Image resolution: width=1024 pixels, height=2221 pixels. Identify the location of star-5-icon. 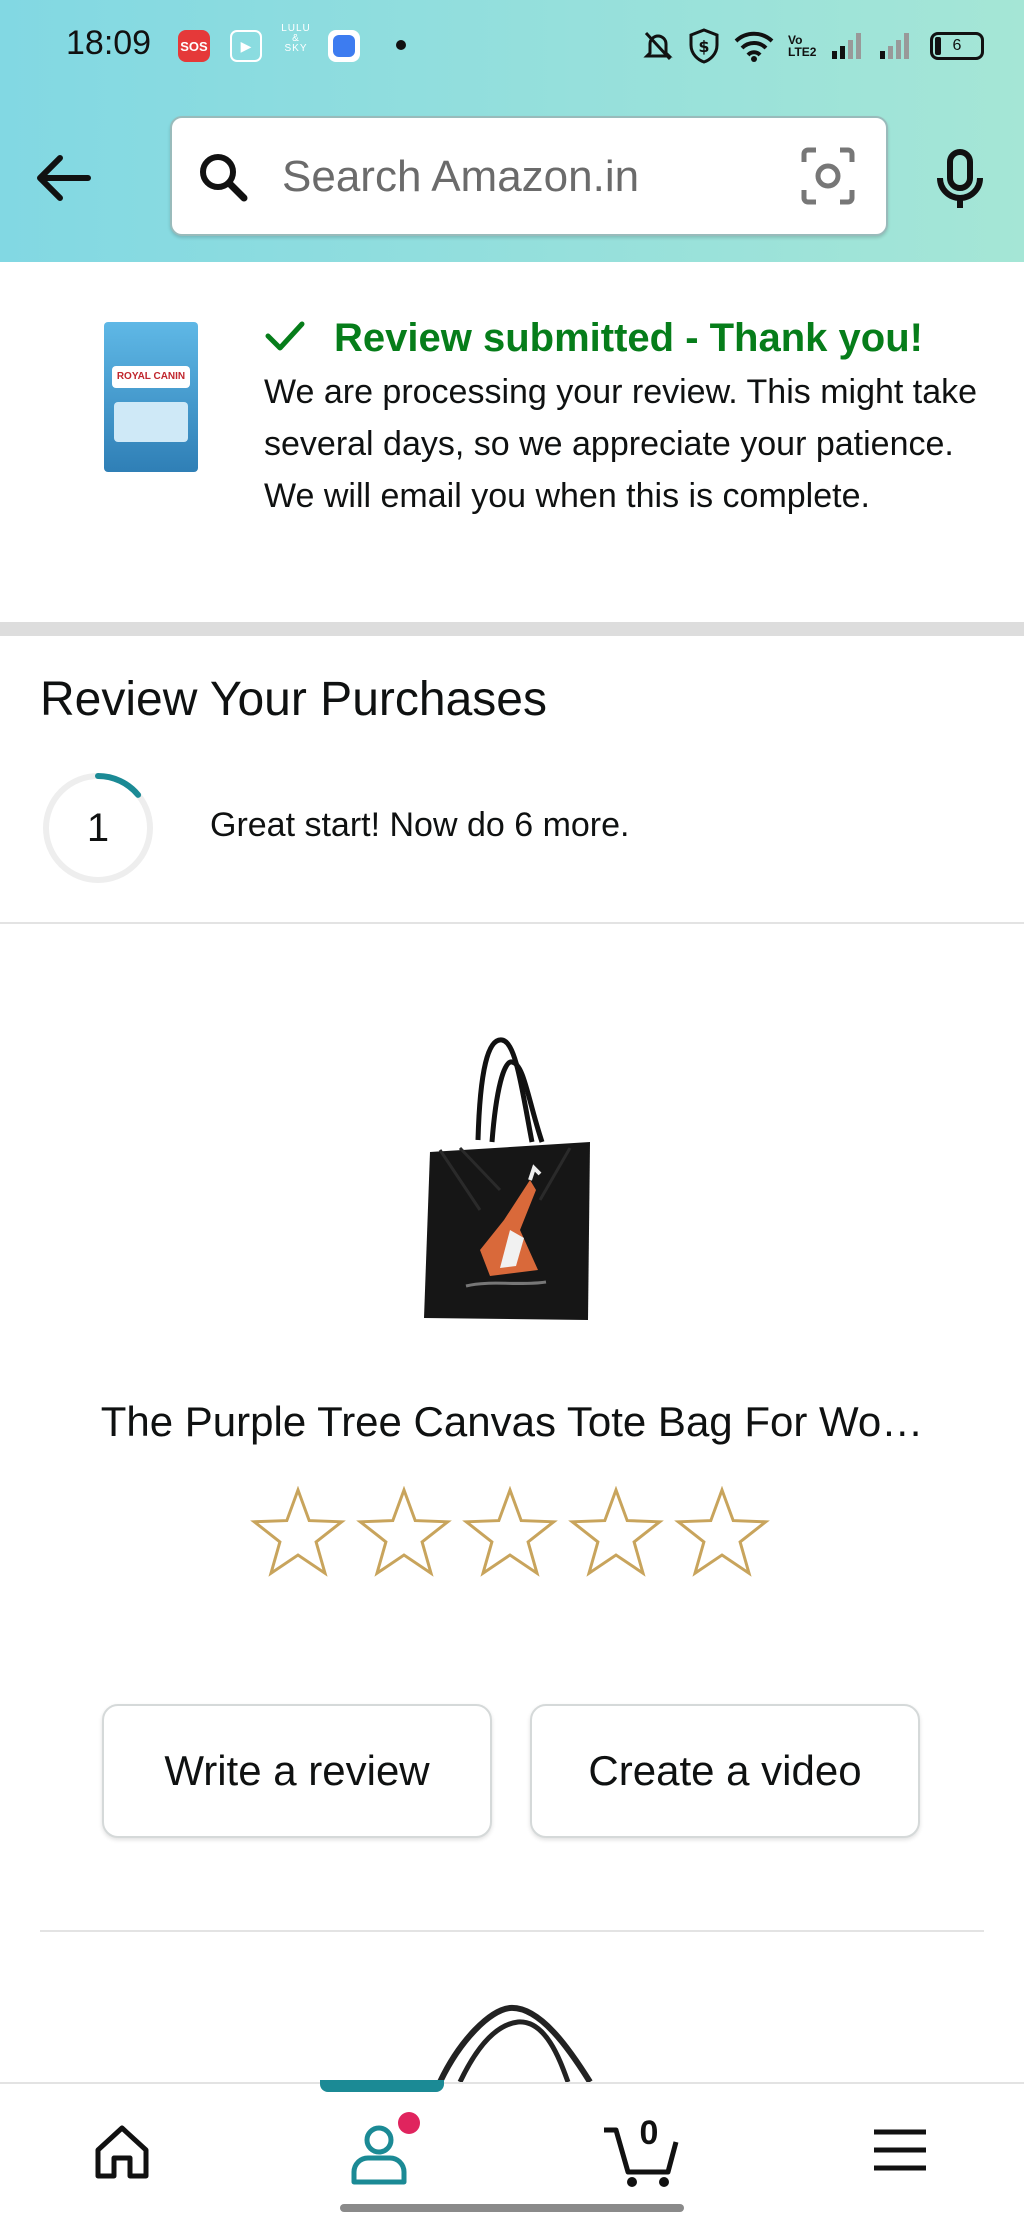
(722, 1534).